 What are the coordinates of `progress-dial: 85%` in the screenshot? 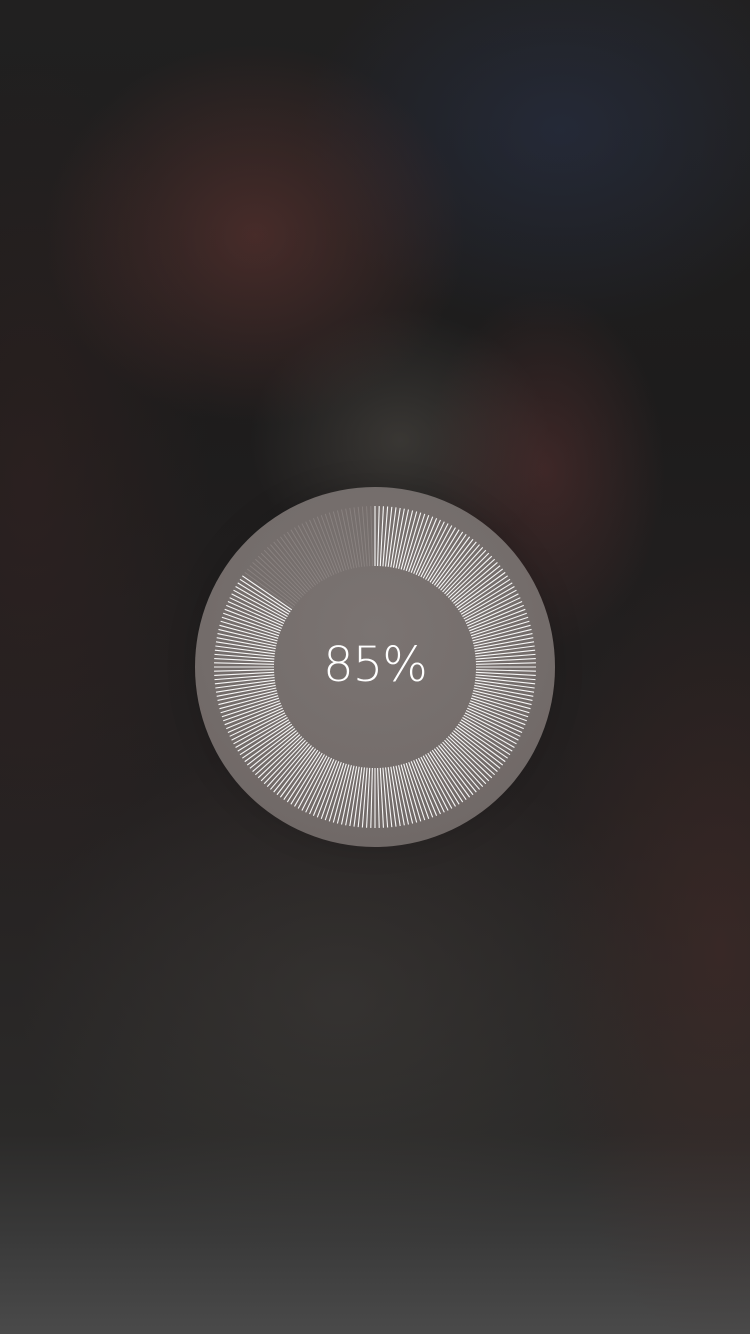 It's located at (375, 667).